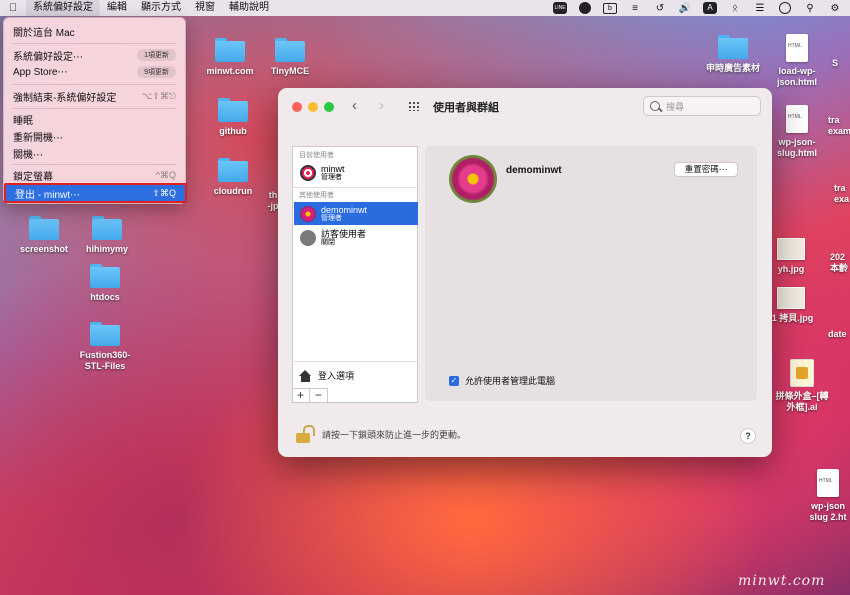  What do you see at coordinates (782, 581) in the screenshot?
I see `watermark: minwt.com` at bounding box center [782, 581].